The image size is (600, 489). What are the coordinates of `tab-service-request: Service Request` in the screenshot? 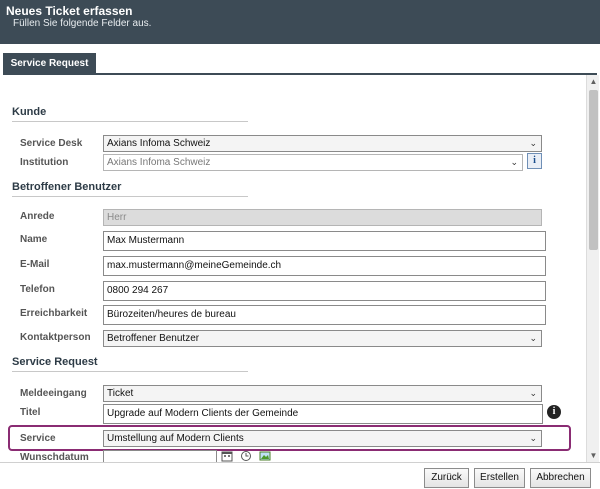 It's located at (49, 63).